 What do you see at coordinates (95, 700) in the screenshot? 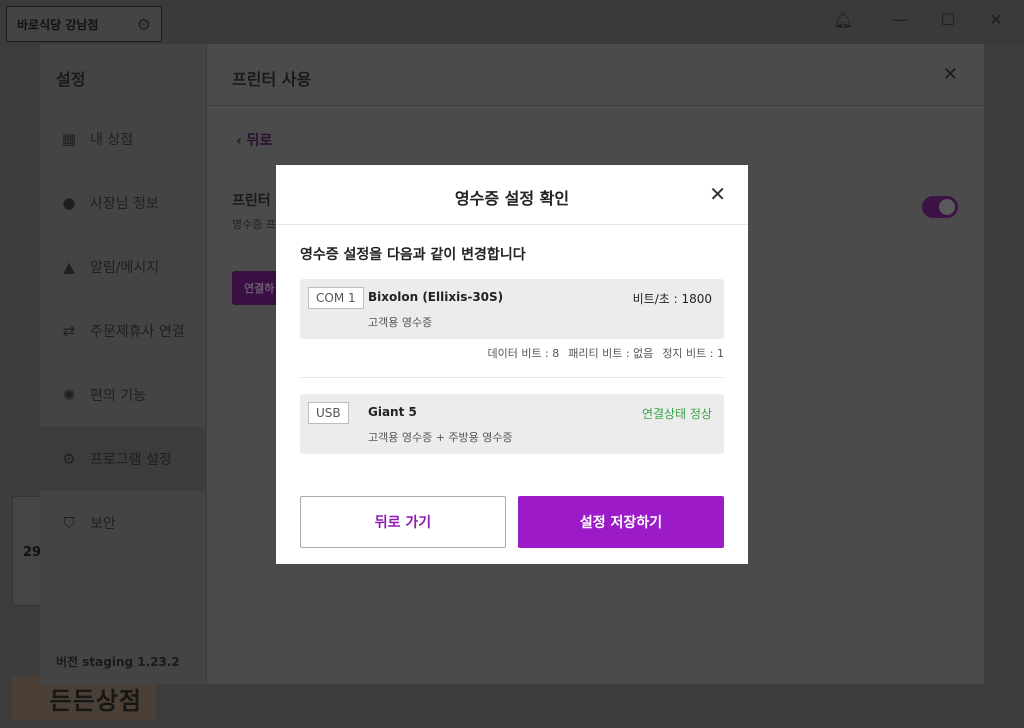
I see `brand-logo-text: 든든상점` at bounding box center [95, 700].